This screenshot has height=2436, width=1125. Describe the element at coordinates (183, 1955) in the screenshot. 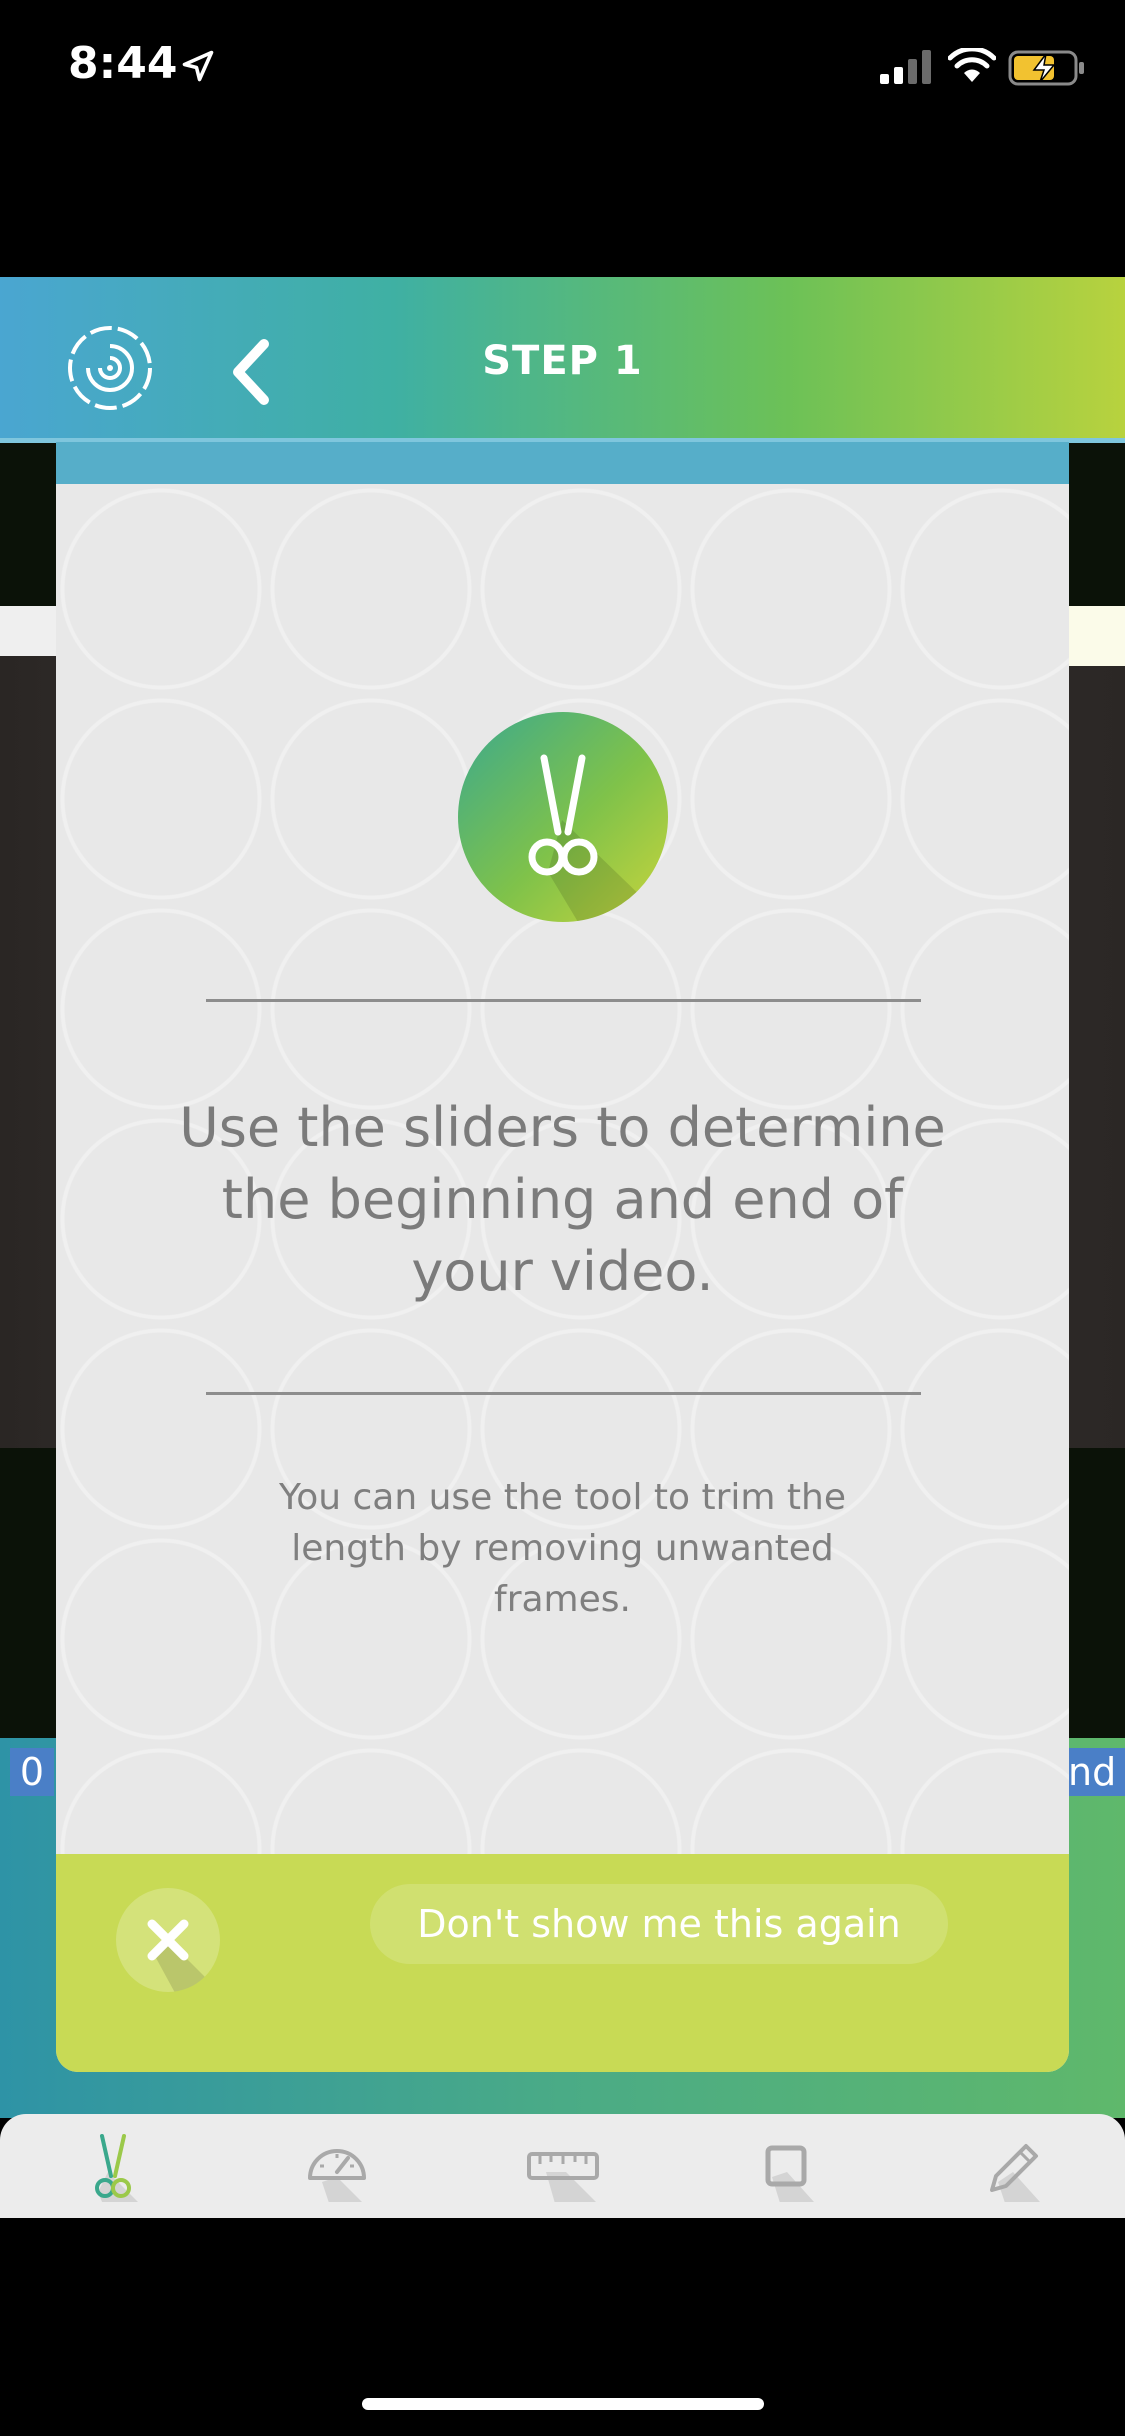

I see `close-icon` at that location.